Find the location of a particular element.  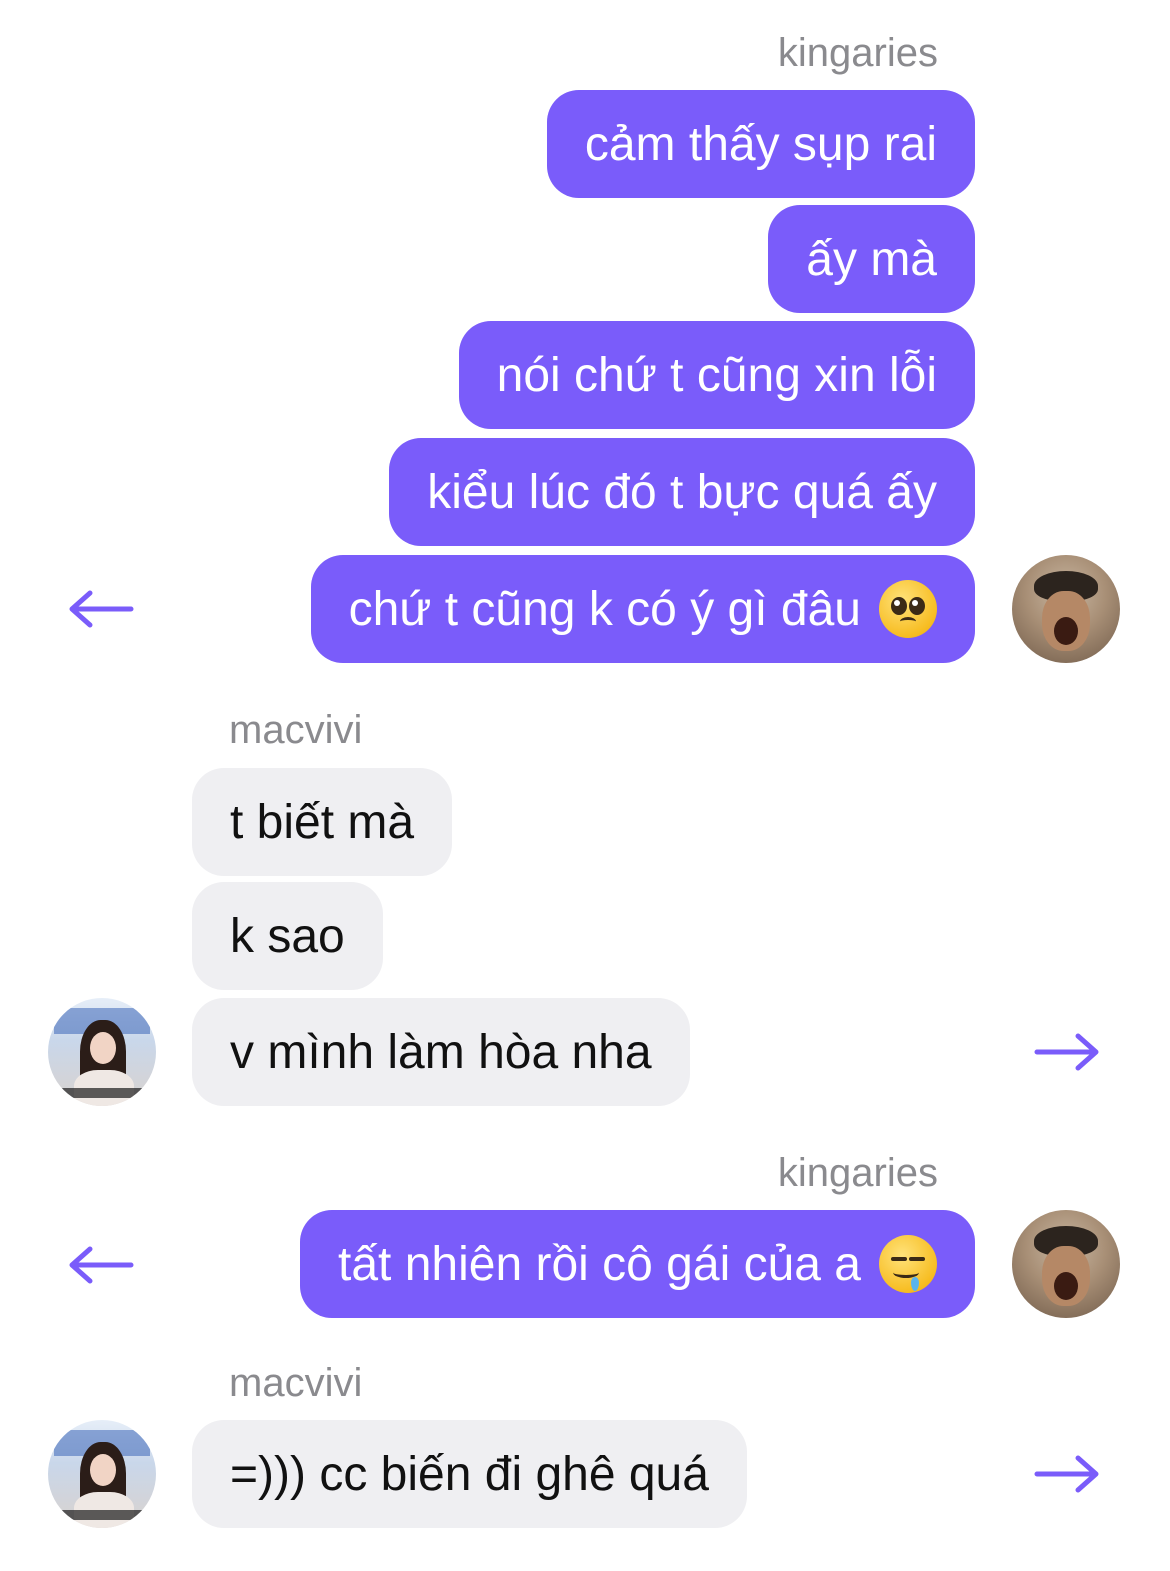

message-bubble-outgoing: nói chứ t cũng xin lỗi is located at coordinates (716, 375).